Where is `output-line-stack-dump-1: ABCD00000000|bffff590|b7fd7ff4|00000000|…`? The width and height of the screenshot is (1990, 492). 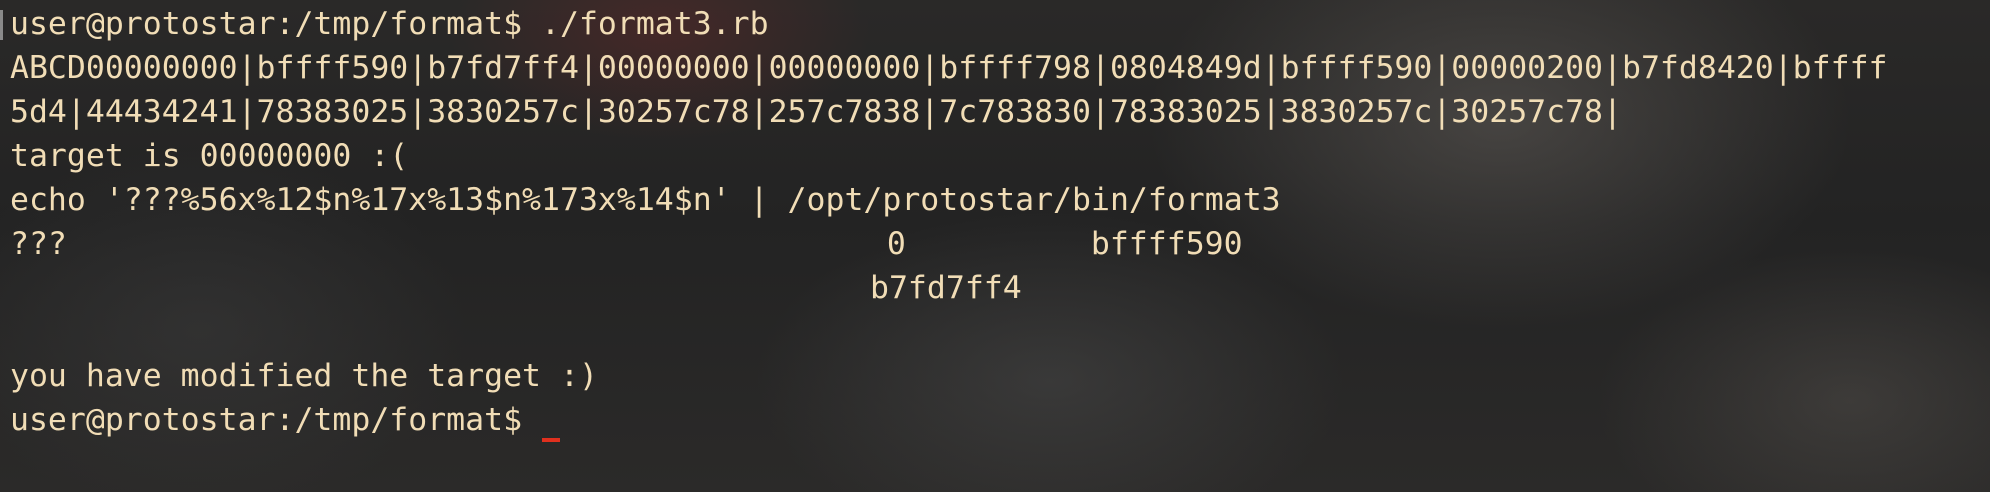
output-line-stack-dump-1: ABCD00000000|bffff590|b7fd7ff4|00000000|… is located at coordinates (949, 68).